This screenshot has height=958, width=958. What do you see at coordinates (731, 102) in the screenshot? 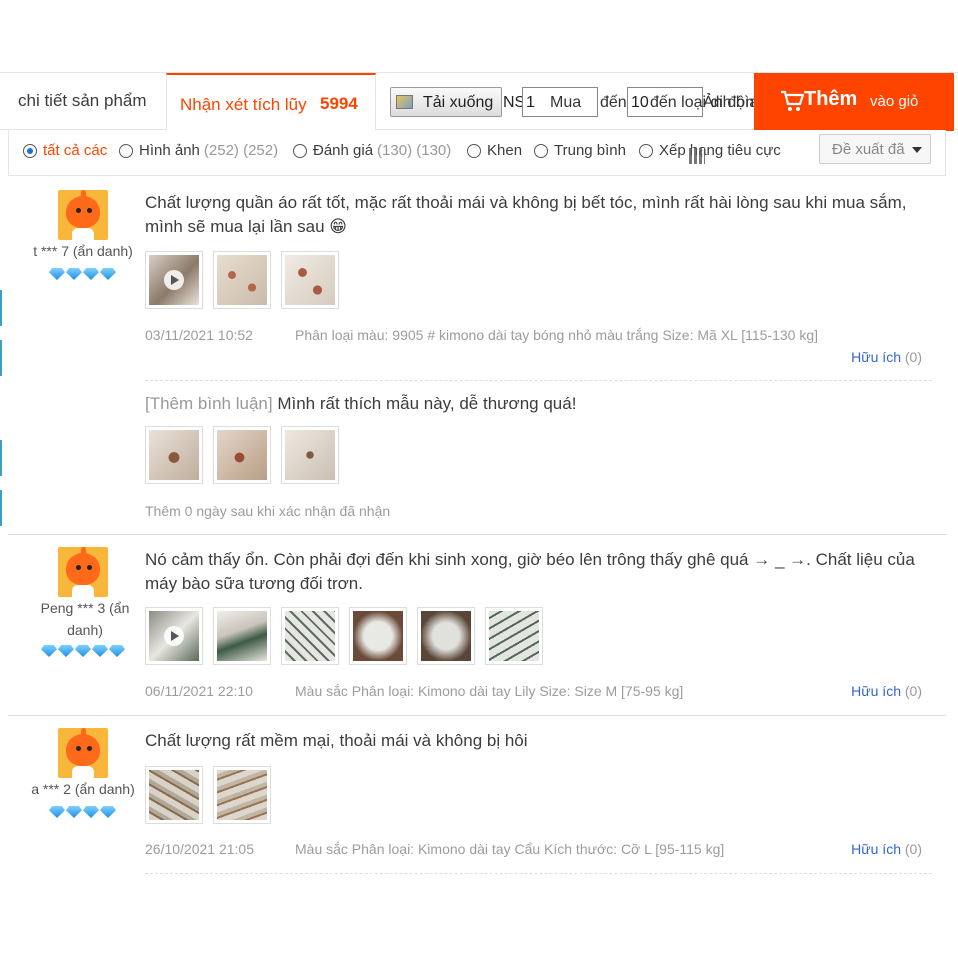
I see `overlay-text-cover: Ảnh bìa` at bounding box center [731, 102].